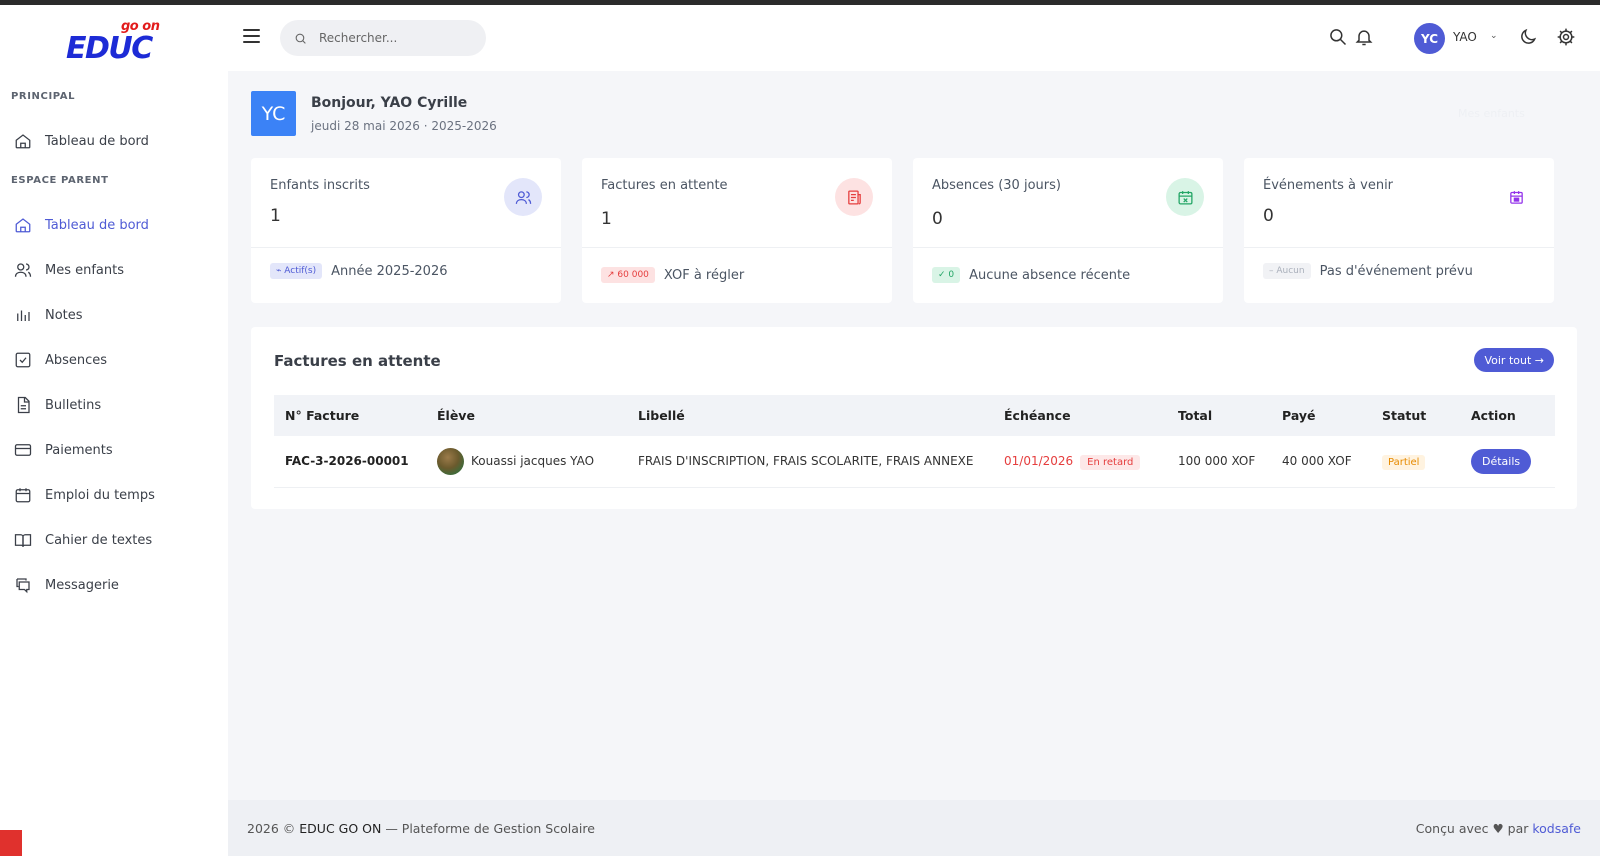 This screenshot has width=1600, height=856. What do you see at coordinates (251, 36) in the screenshot?
I see `menu-toggle-icon` at bounding box center [251, 36].